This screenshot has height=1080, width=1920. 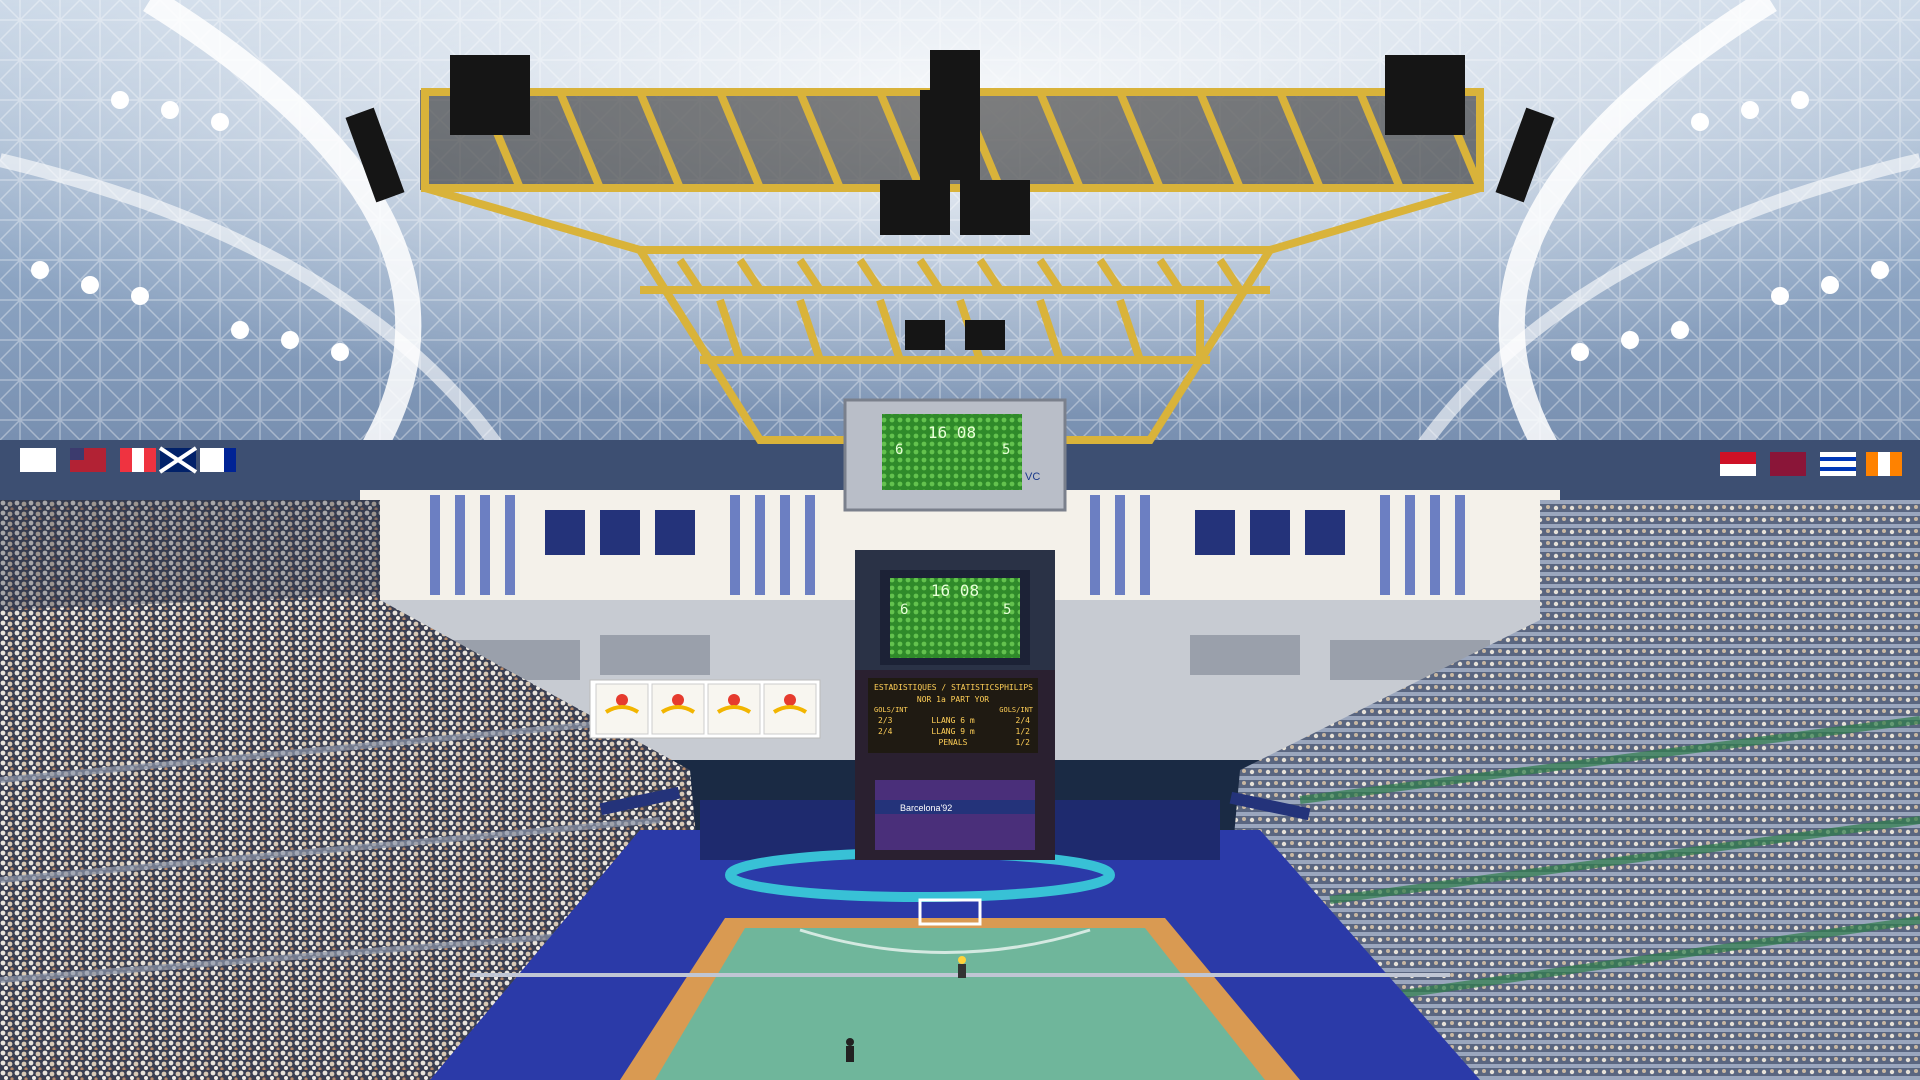 What do you see at coordinates (926, 808) in the screenshot?
I see `sponsor-text: Barcelona'92` at bounding box center [926, 808].